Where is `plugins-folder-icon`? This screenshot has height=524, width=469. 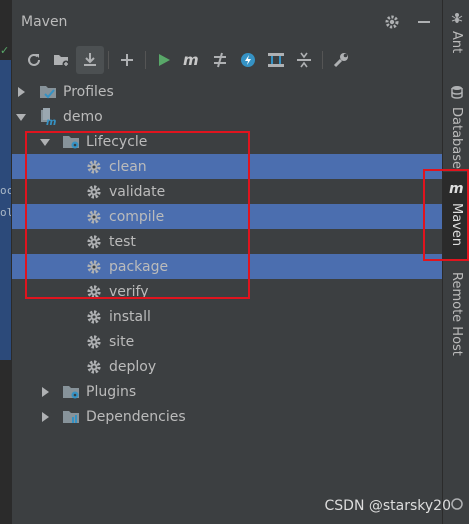 plugins-folder-icon is located at coordinates (71, 392).